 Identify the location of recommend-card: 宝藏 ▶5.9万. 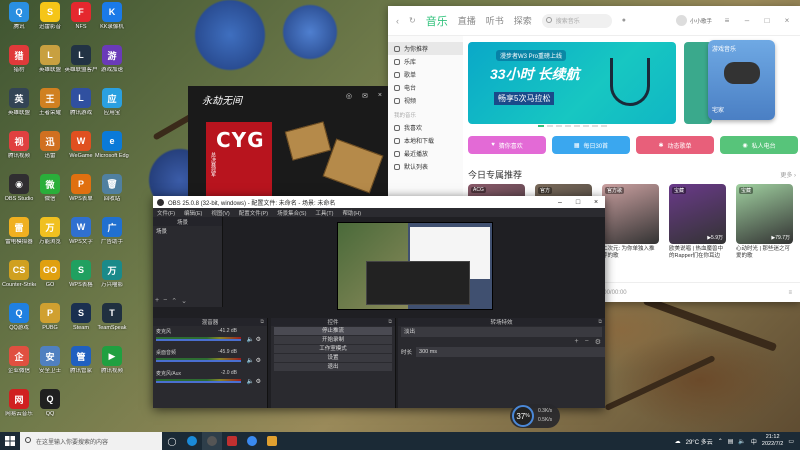
(697, 214).